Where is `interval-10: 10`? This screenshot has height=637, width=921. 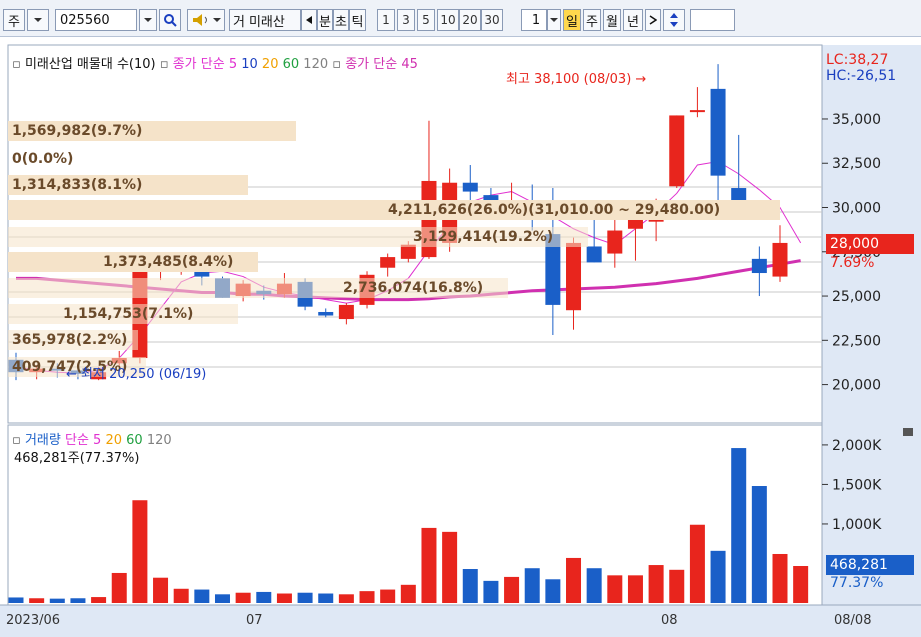
interval-10: 10 is located at coordinates (448, 20).